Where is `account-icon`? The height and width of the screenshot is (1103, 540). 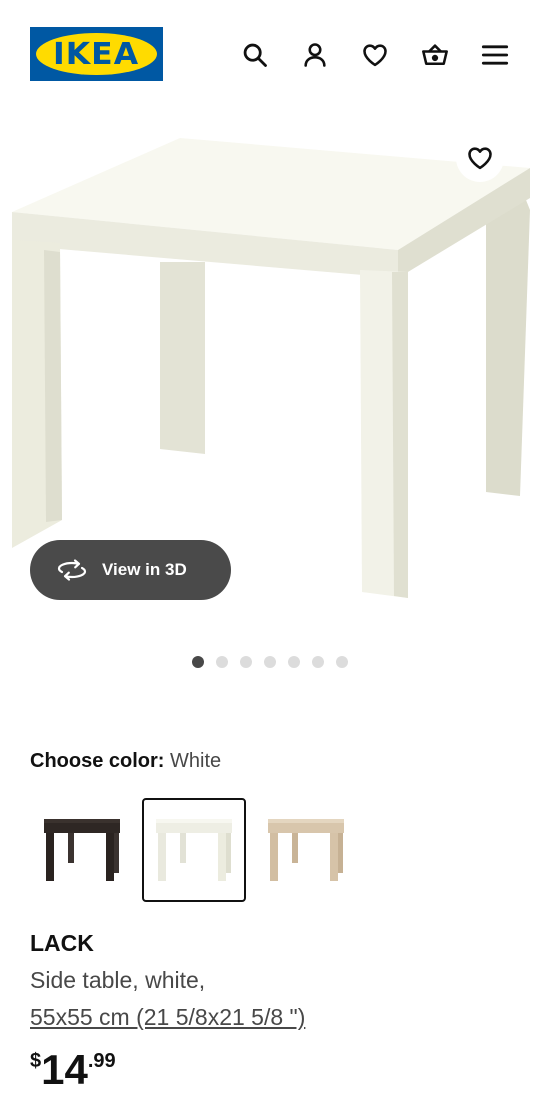
account-icon is located at coordinates (315, 55).